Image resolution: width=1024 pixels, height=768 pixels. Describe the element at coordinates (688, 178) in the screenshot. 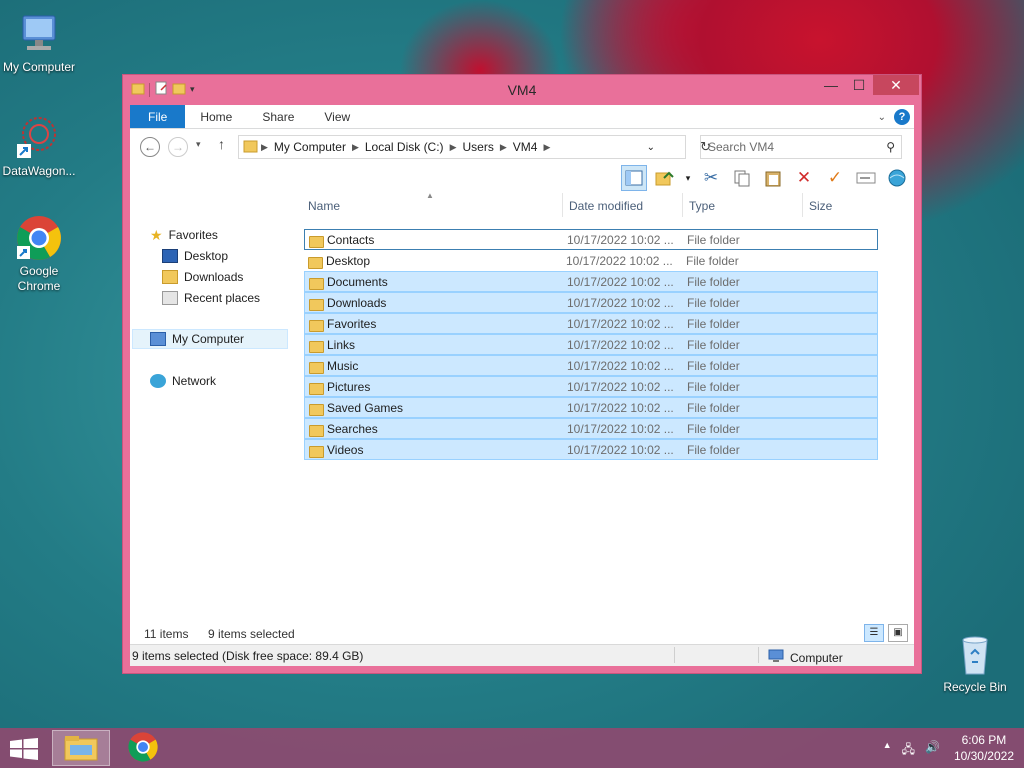

I see `move-to-dropdown-icon: ▾` at that location.